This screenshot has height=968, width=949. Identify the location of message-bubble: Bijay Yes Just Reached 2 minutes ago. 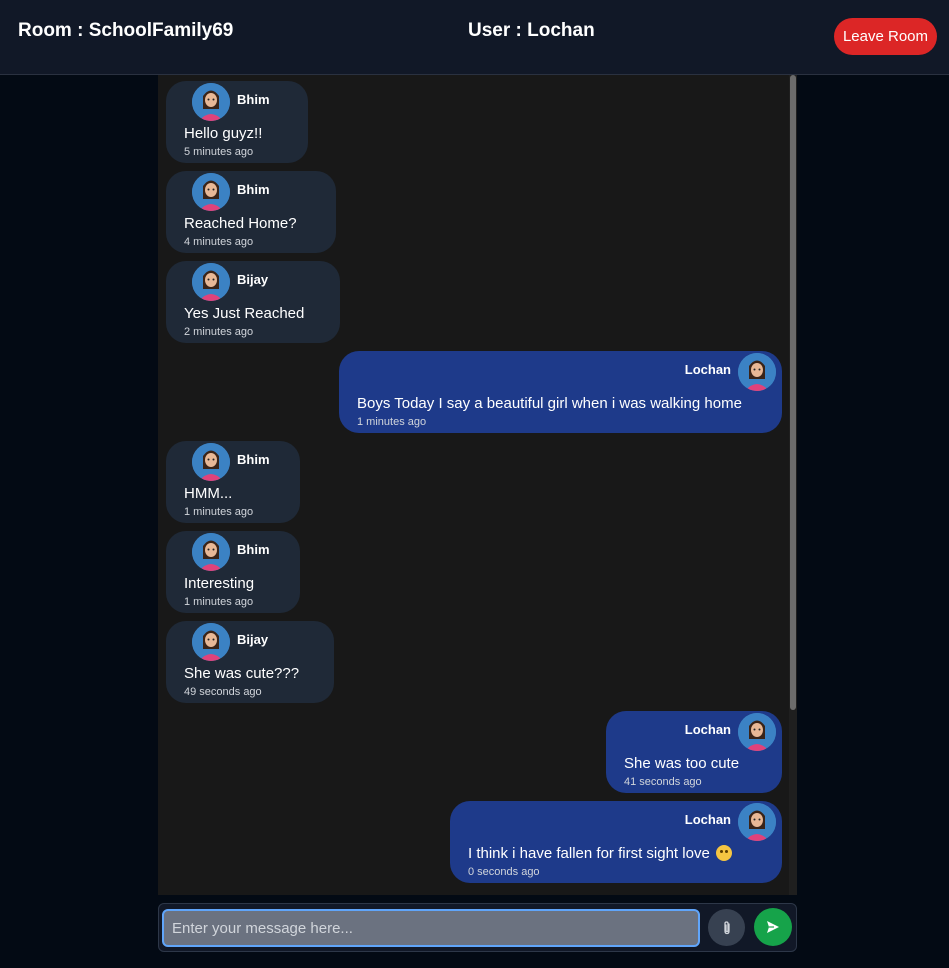
(253, 302).